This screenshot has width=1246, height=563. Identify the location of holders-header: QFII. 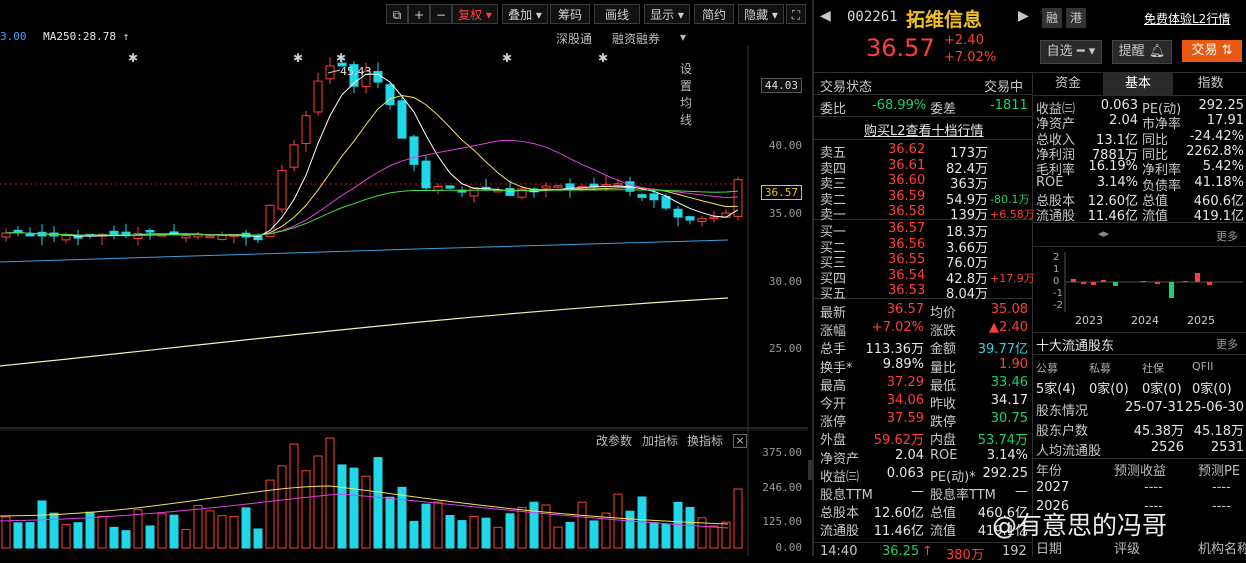
(1203, 366).